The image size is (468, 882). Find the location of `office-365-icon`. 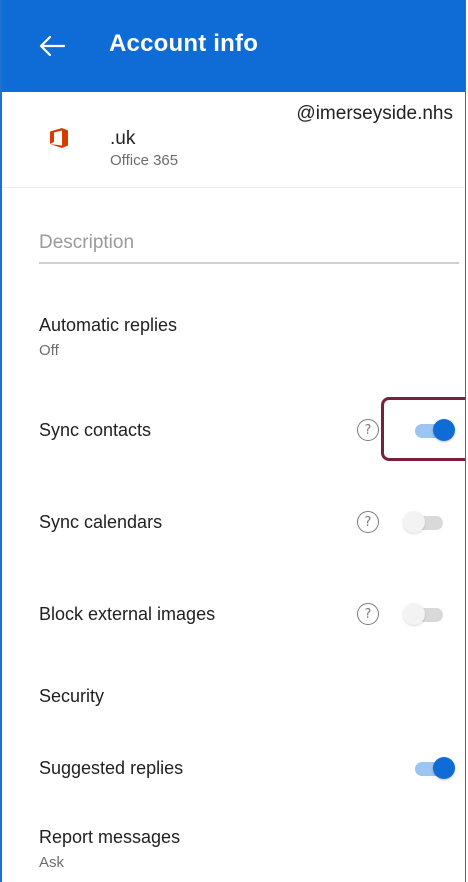

office-365-icon is located at coordinates (59, 138).